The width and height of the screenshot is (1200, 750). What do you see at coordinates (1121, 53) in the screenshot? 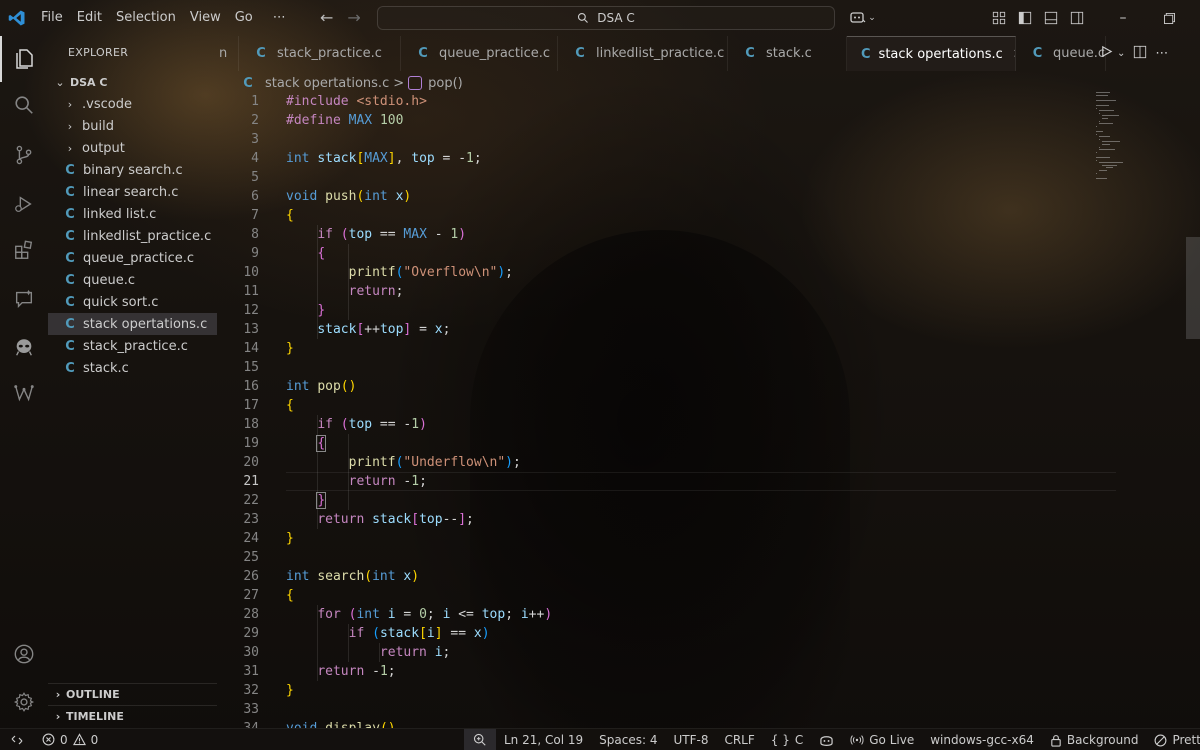
I see `run-dropdown-chevron-icon: ⌄` at bounding box center [1121, 53].